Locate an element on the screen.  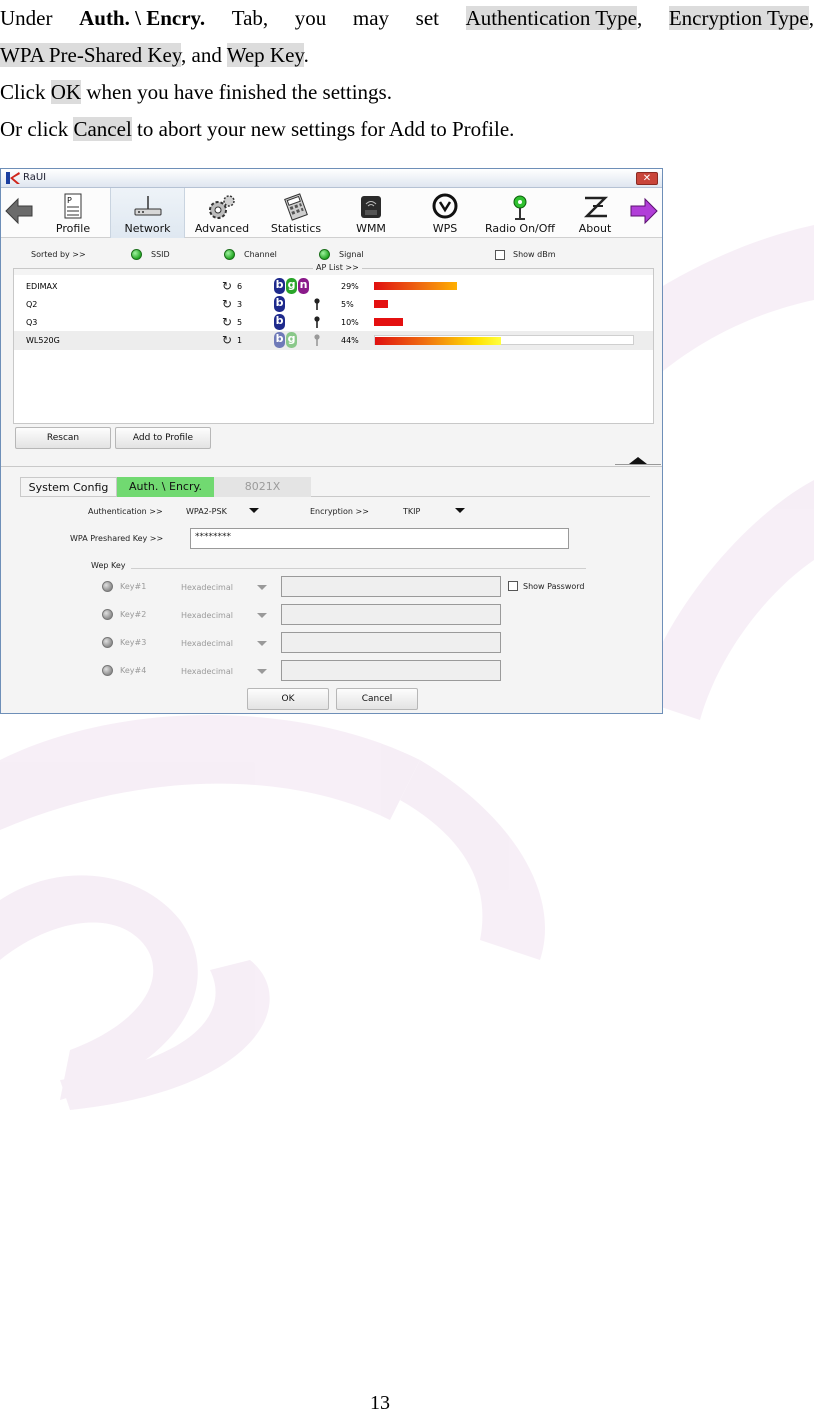
ap-signal-text: 29% is located at coordinates (350, 286).